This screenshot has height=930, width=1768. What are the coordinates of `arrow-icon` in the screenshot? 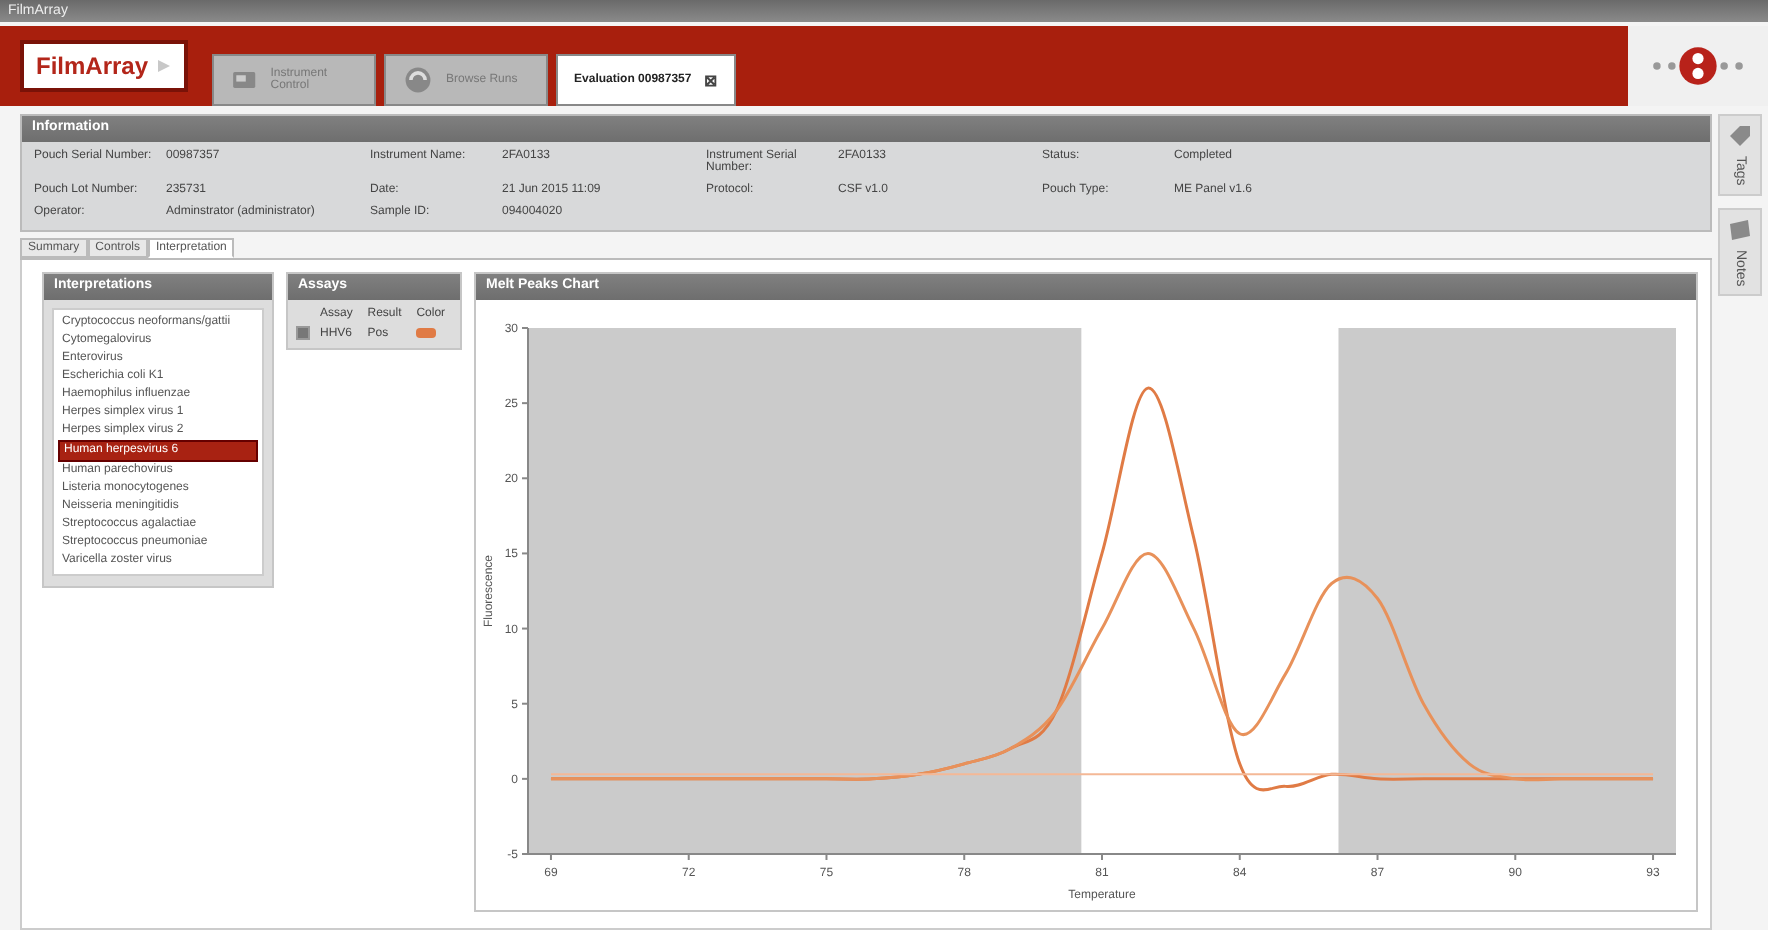 It's located at (164, 66).